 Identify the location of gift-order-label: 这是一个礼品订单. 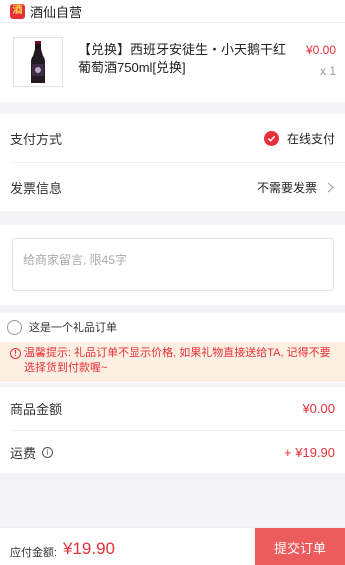
(73, 328).